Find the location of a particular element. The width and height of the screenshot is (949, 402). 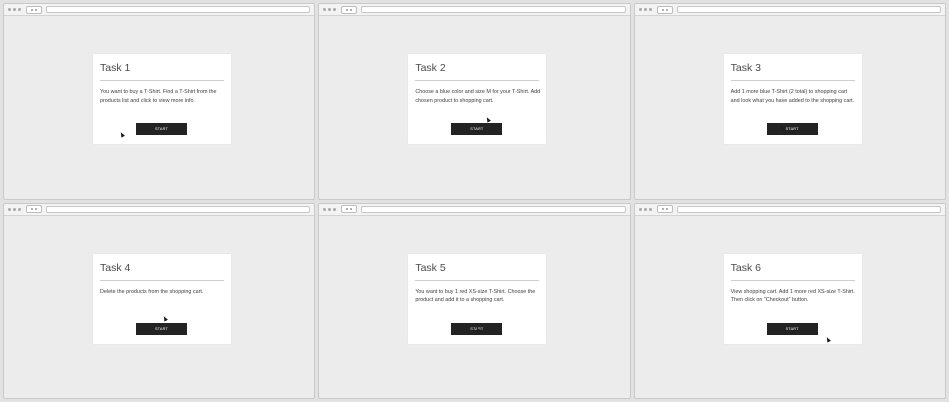

task-title: Task 2 is located at coordinates (430, 68).